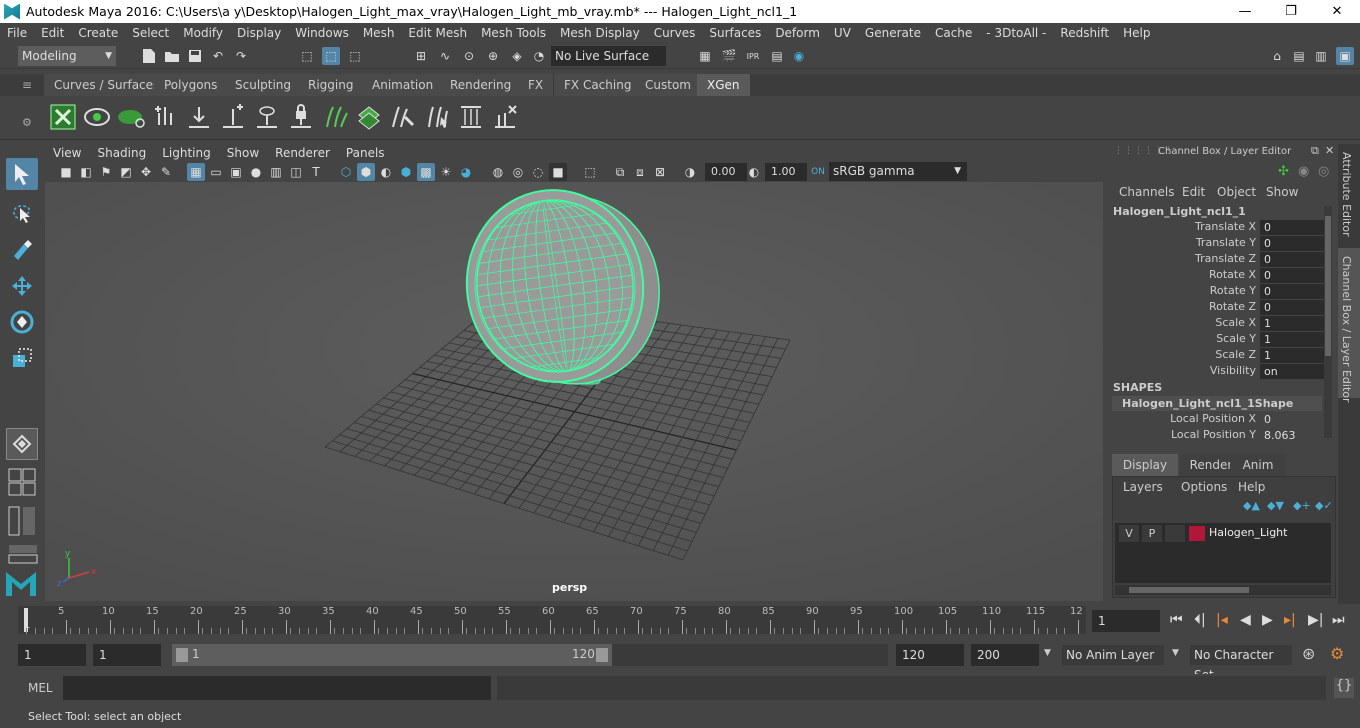 This screenshot has width=1360, height=728. I want to click on save-scene-icon, so click(195, 56).